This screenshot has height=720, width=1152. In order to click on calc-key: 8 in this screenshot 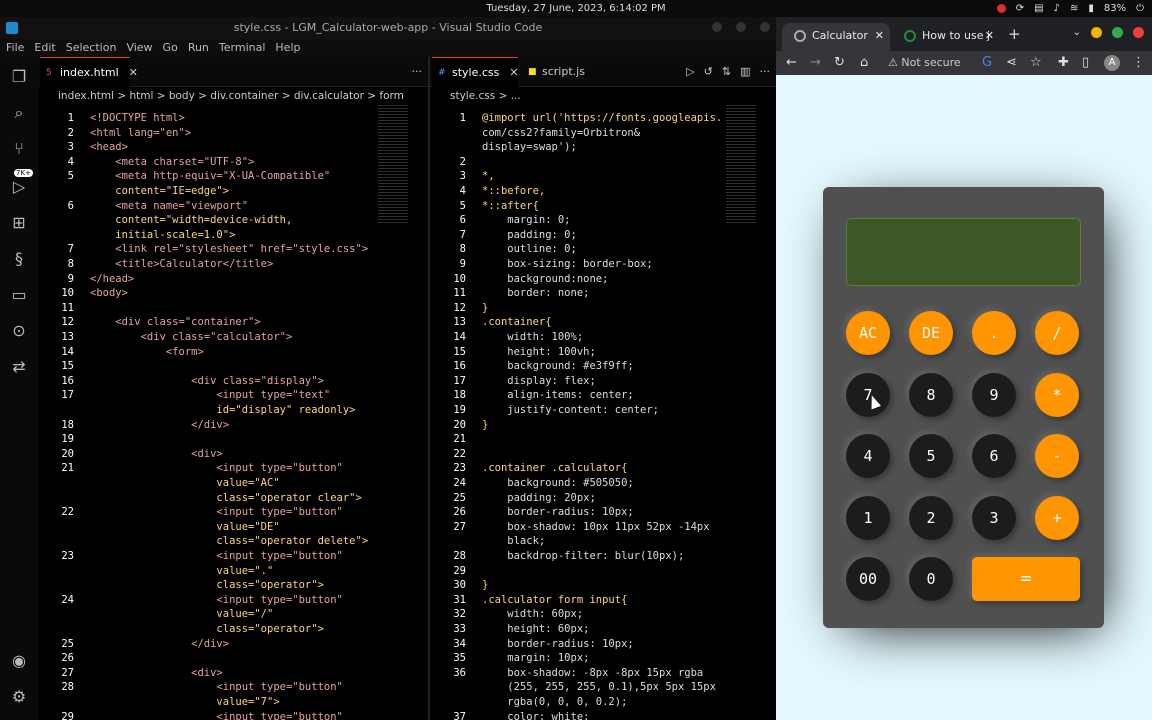, I will do `click(931, 394)`.